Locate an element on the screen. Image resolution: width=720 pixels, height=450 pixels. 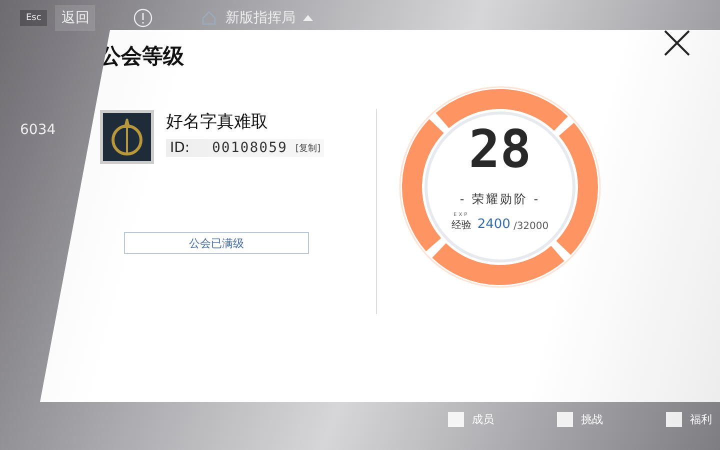
level-number: 28 is located at coordinates (500, 150).